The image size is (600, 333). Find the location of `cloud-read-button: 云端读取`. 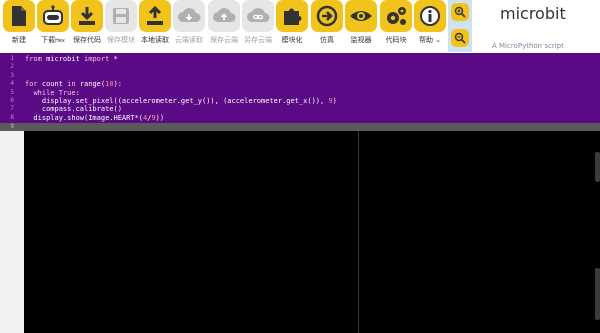

cloud-read-button: 云端读取 is located at coordinates (189, 26).